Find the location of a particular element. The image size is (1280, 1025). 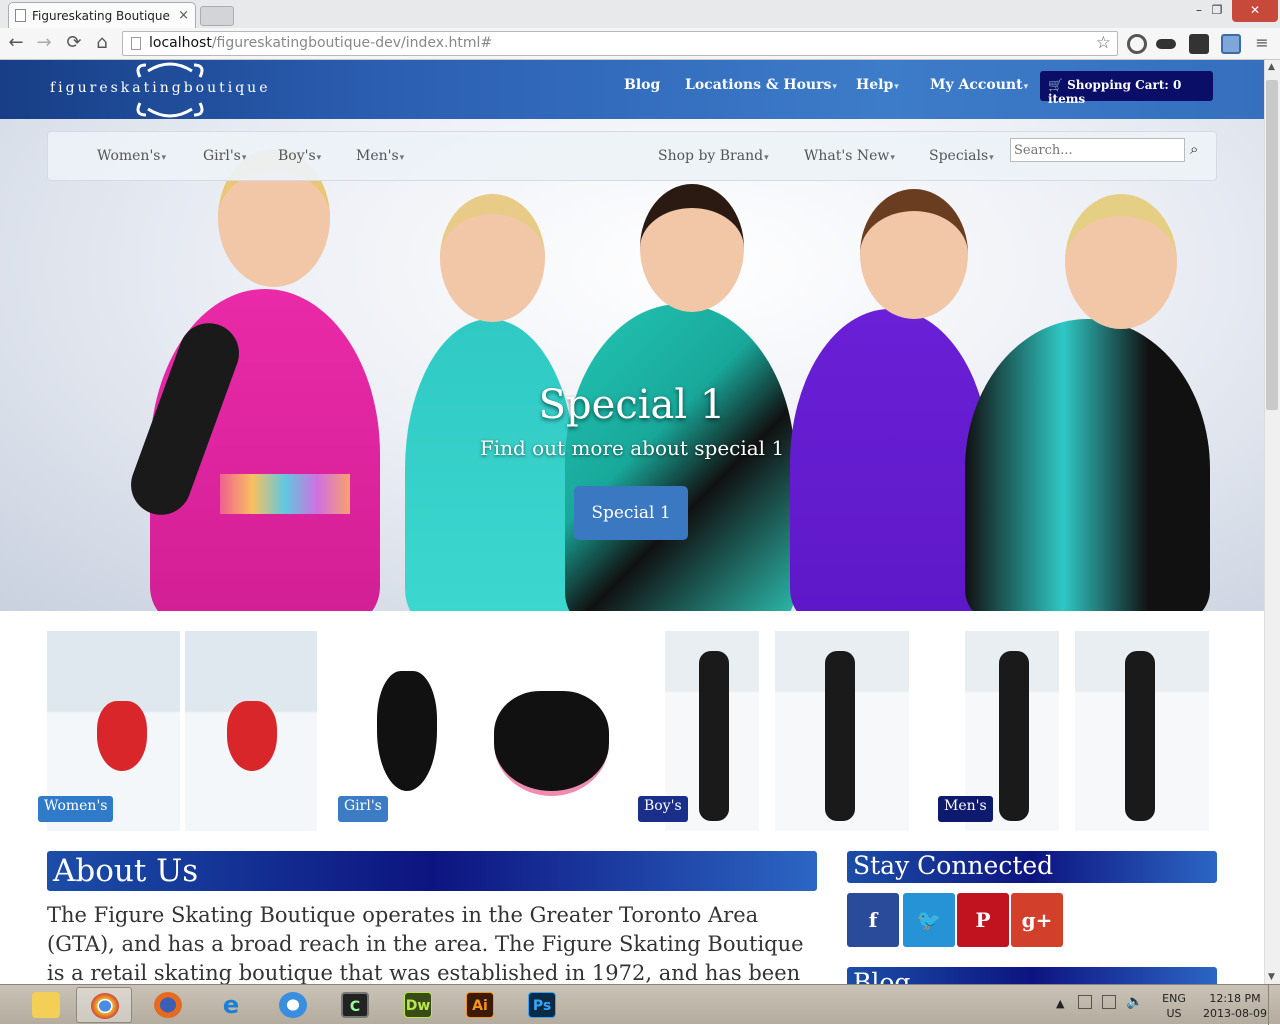

safari-icon is located at coordinates (293, 1005).